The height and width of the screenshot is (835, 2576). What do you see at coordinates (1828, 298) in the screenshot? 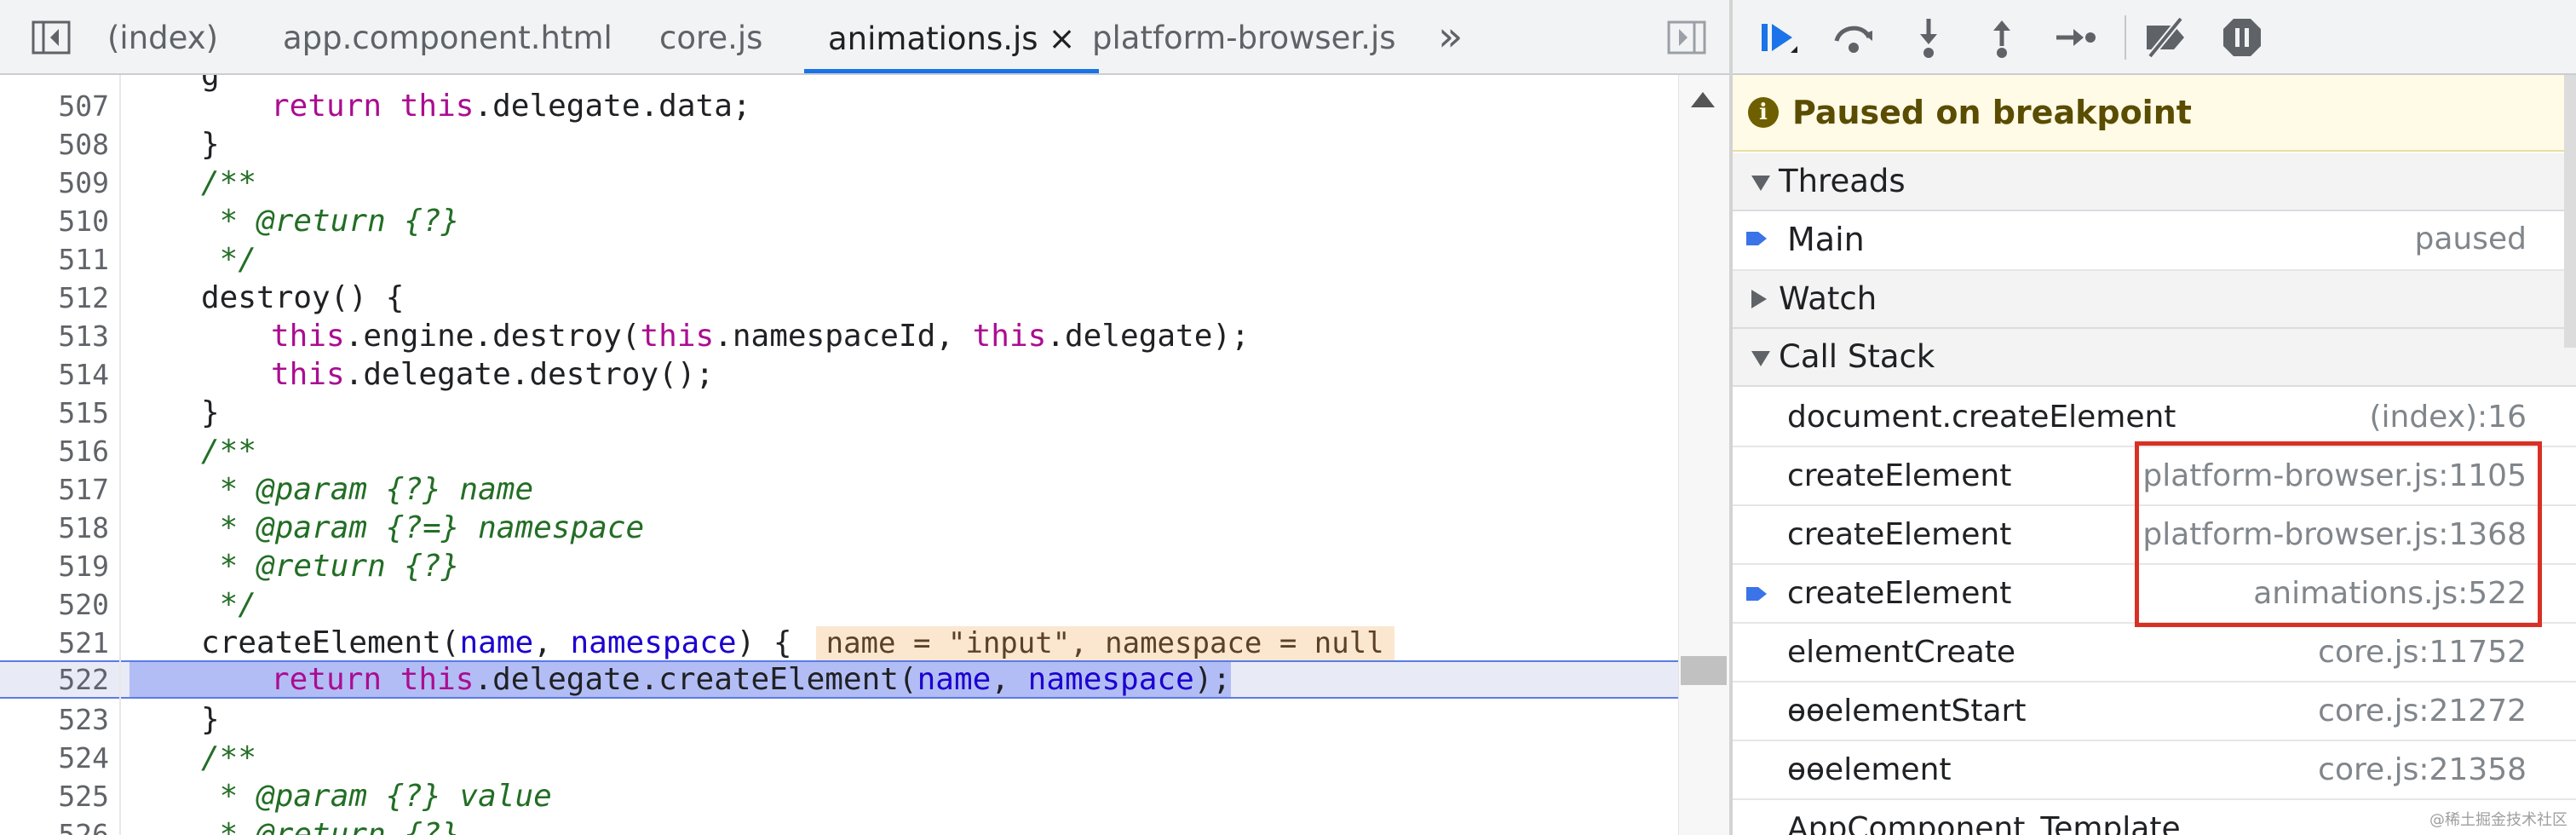
I see `section-label: Watch` at bounding box center [1828, 298].